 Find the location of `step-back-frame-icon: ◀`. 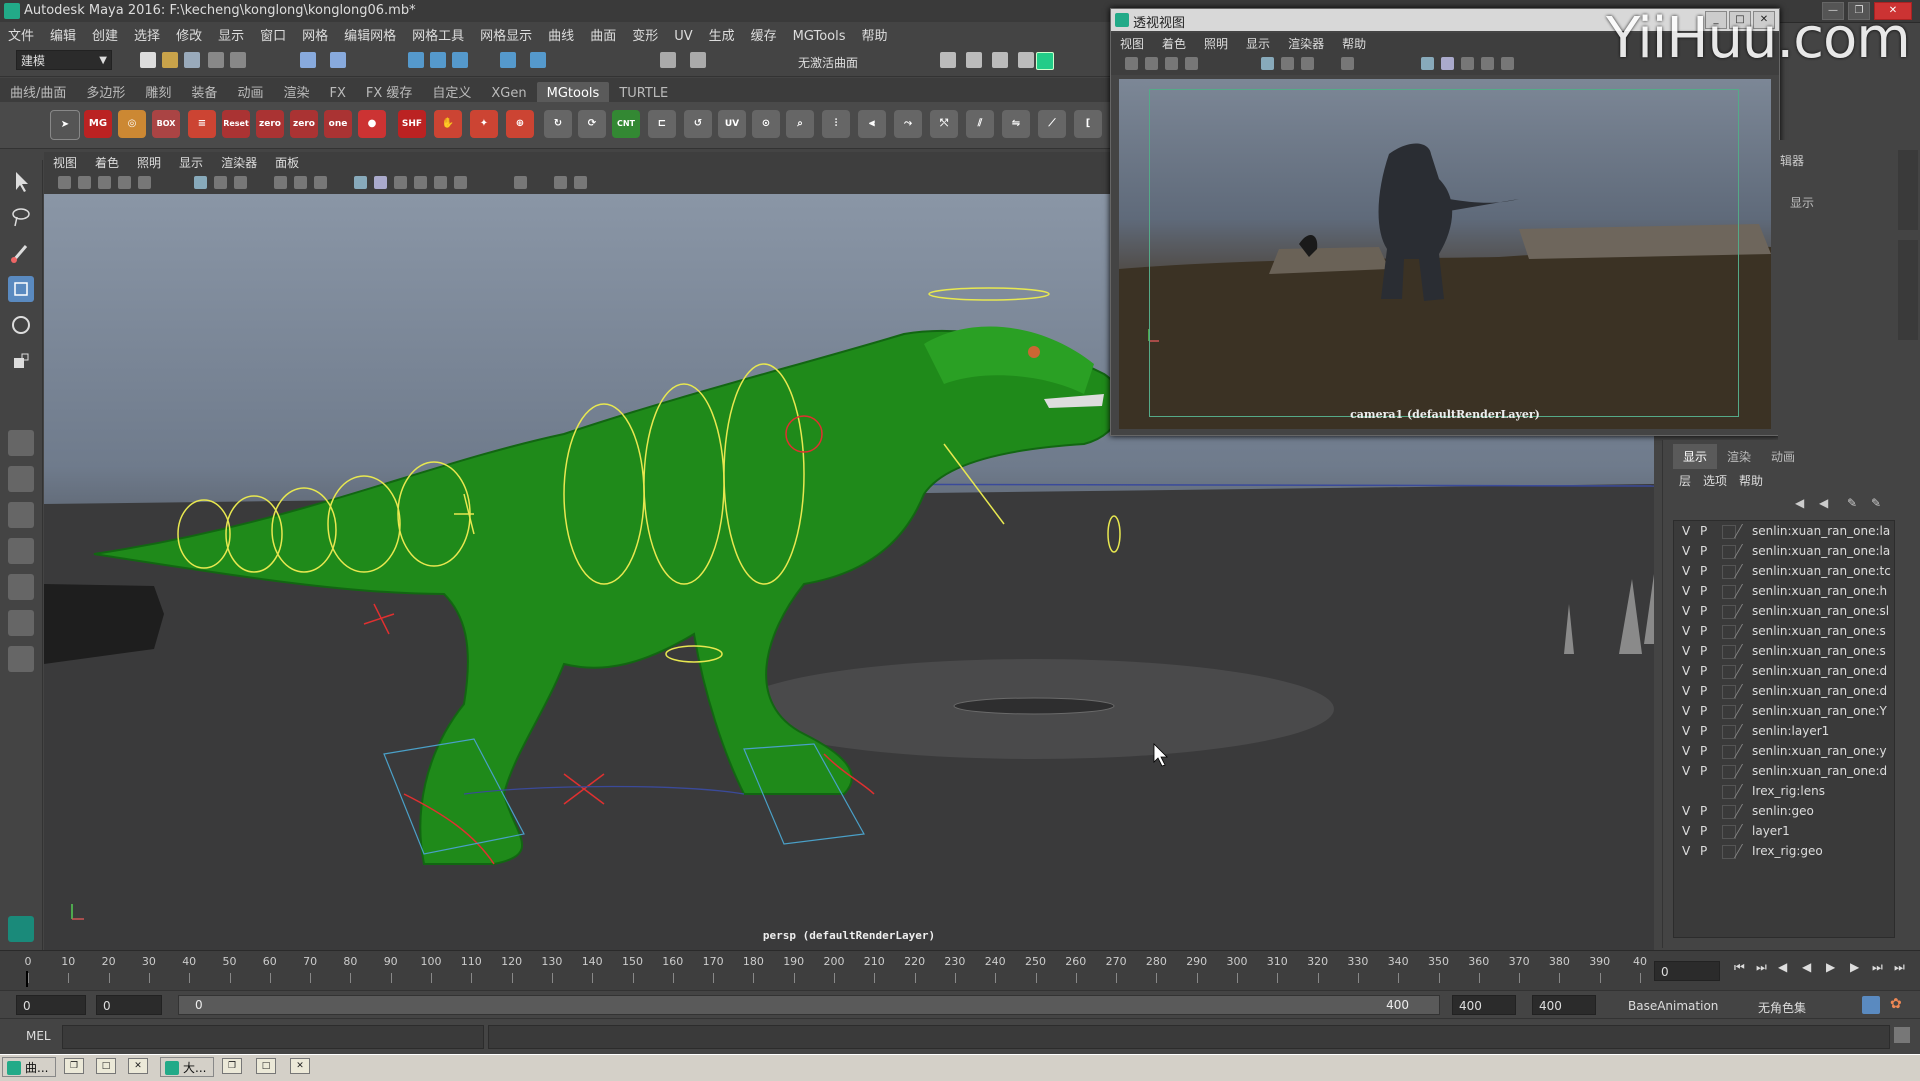

step-back-frame-icon: ◀ is located at coordinates (1782, 967).